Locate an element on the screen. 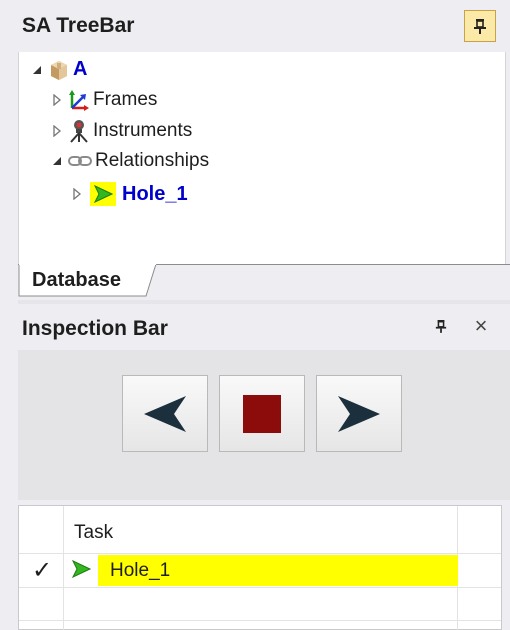 This screenshot has height=630, width=510. tree-node-root-label: A is located at coordinates (80, 69).